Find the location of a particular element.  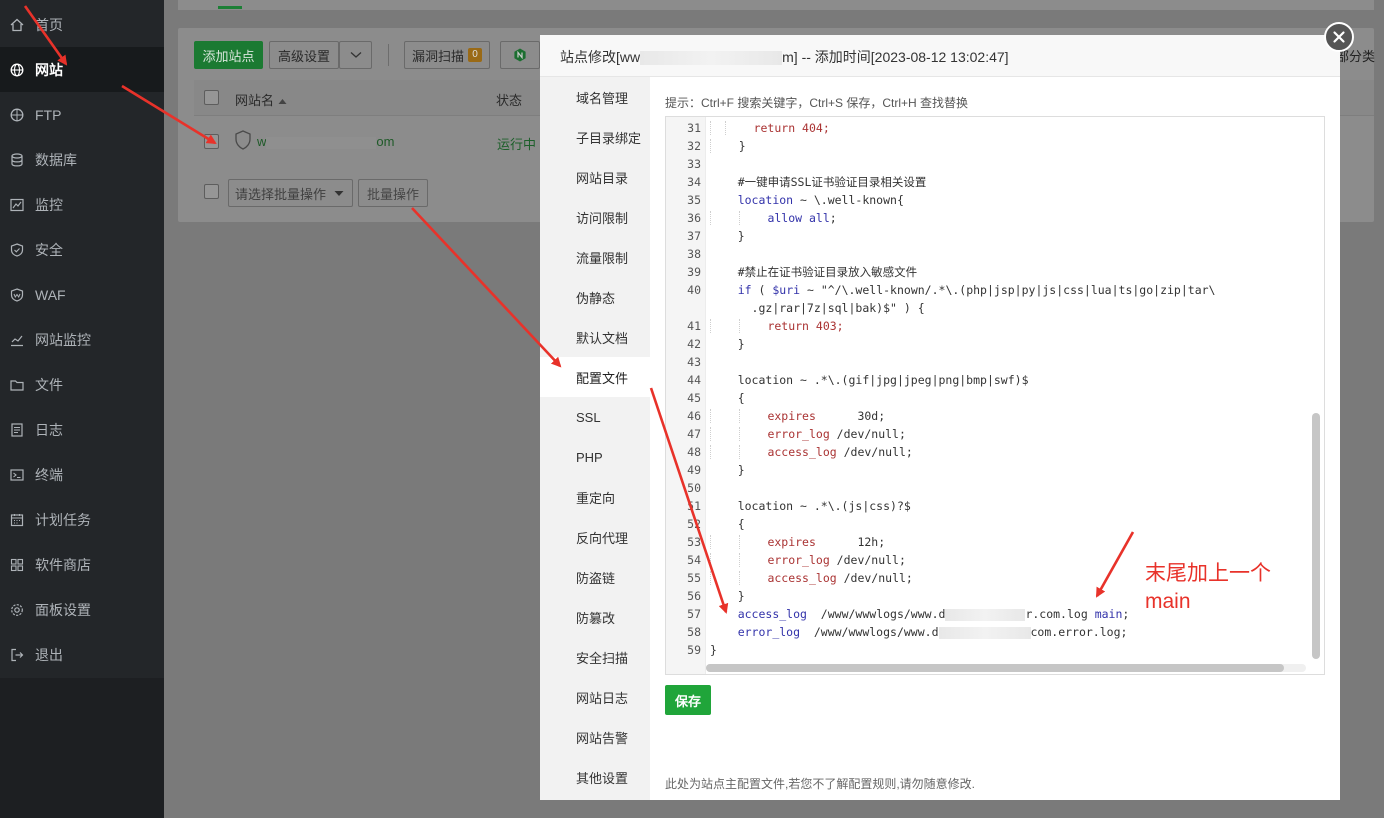

tab-php: PHP is located at coordinates (595, 457).